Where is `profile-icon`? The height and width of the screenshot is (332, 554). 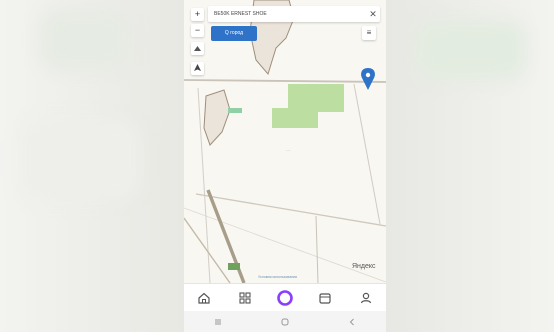
profile-icon is located at coordinates (365, 298).